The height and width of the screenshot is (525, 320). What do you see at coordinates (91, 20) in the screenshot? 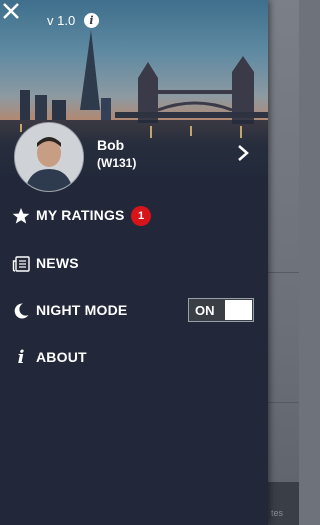
I see `info-icon: i` at bounding box center [91, 20].